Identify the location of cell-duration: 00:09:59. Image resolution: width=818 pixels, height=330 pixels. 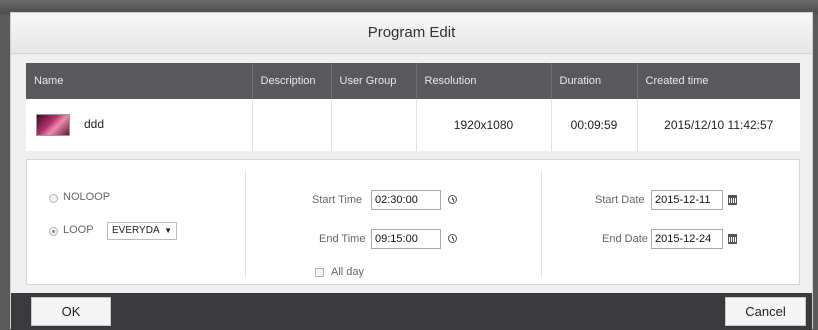
(593, 125).